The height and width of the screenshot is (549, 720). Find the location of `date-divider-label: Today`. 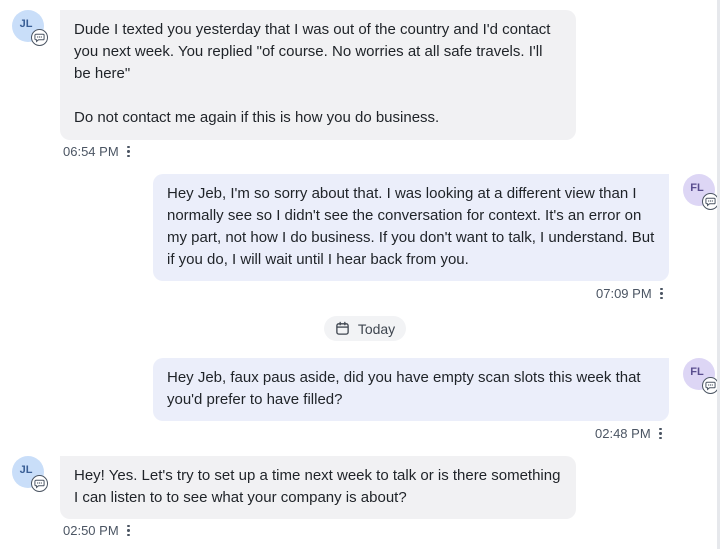

date-divider-label: Today is located at coordinates (376, 328).